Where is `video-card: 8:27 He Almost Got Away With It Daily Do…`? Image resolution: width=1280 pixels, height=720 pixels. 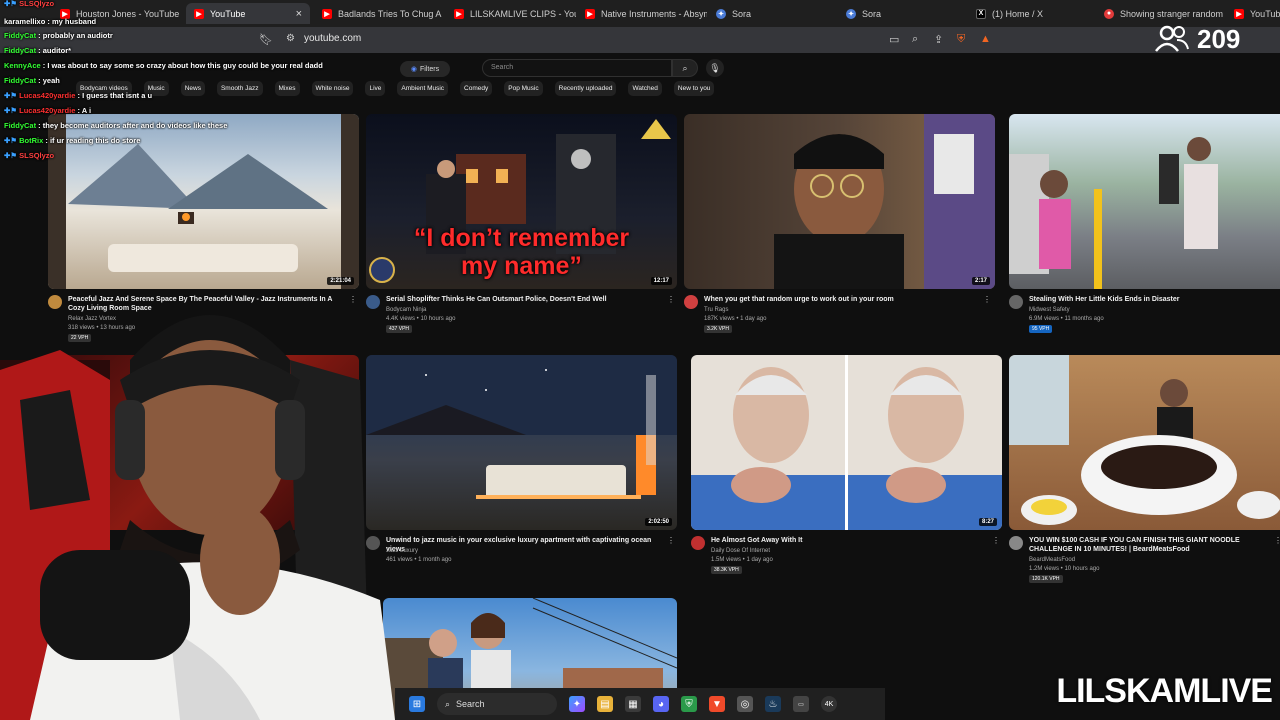
video-card: 8:27 He Almost Got Away With It Daily Do… is located at coordinates (846, 470).